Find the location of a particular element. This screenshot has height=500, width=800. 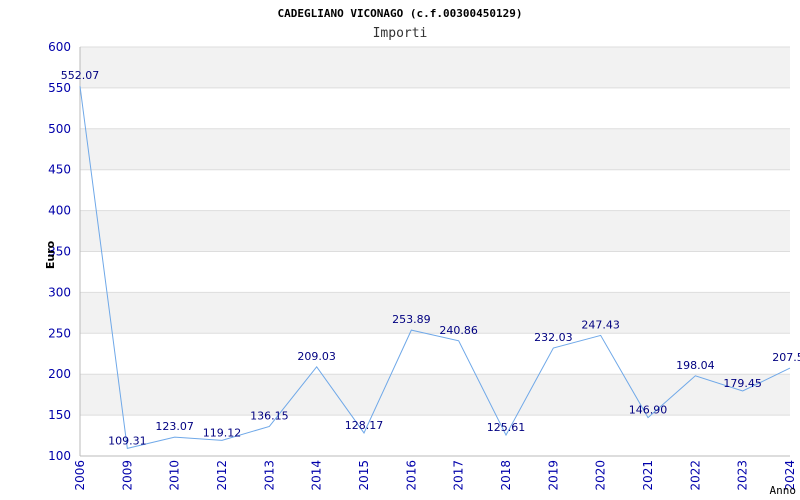

x-tick-label: 2006 is located at coordinates (80, 475).